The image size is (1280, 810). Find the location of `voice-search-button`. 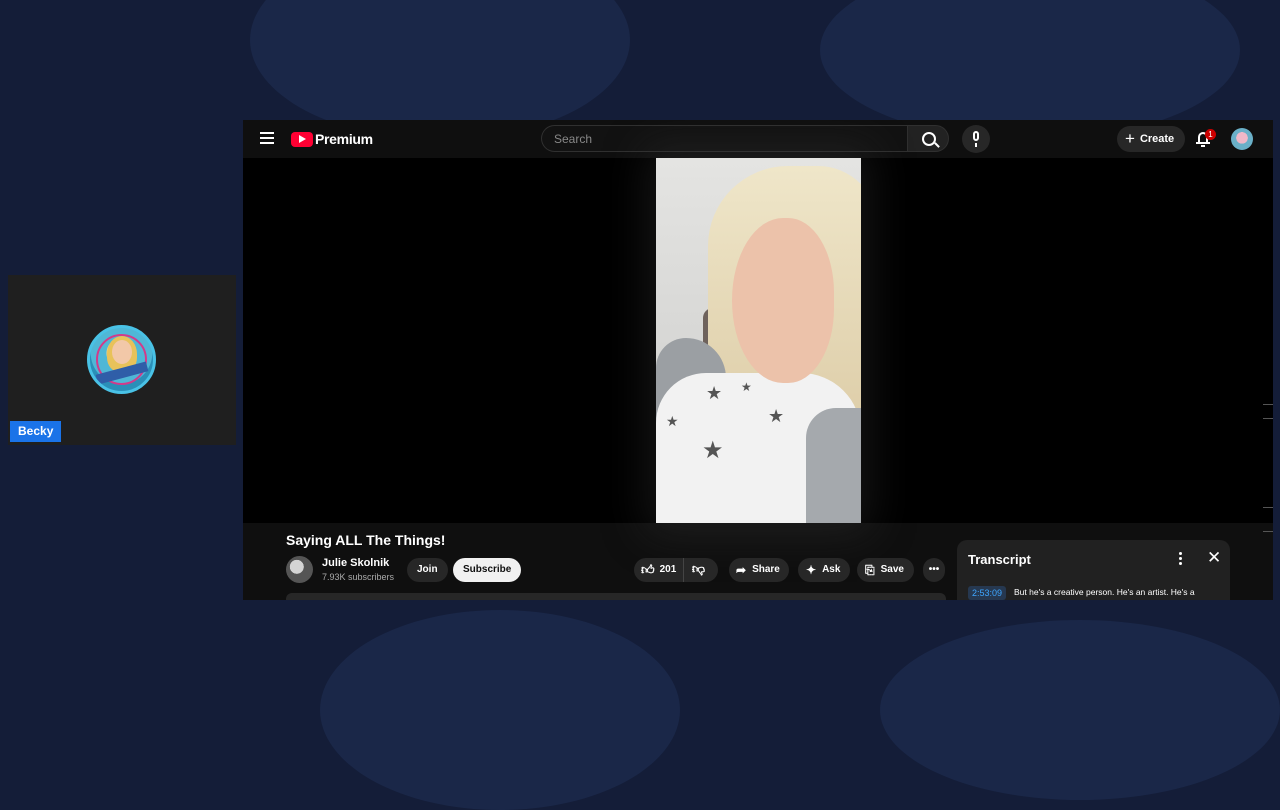

voice-search-button is located at coordinates (976, 139).